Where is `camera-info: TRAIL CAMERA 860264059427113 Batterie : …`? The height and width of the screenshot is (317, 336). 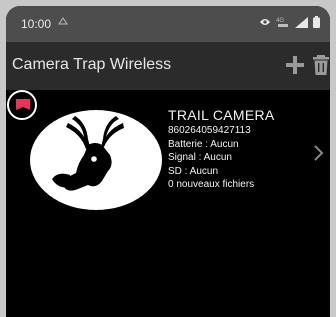
camera-info: TRAIL CAMERA 860264059427113 Batterie : … is located at coordinates (221, 149).